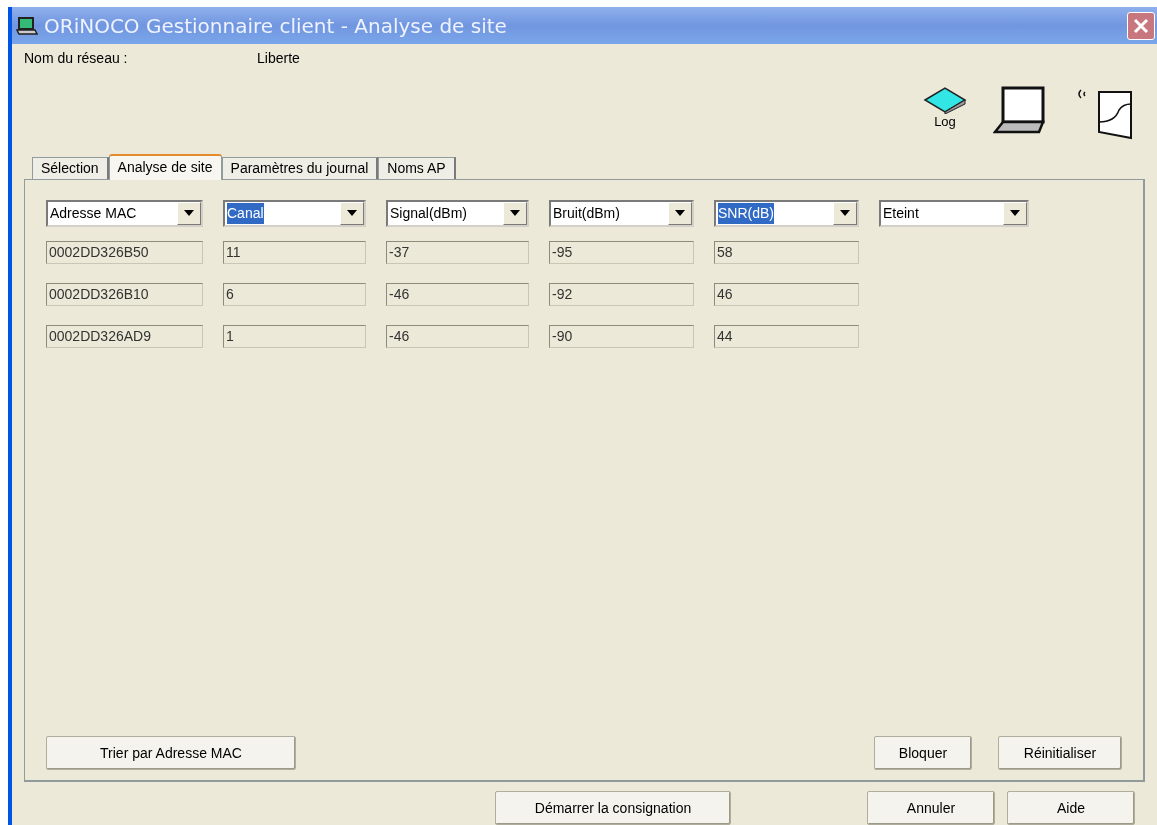 This screenshot has height=825, width=1157. What do you see at coordinates (93, 213) in the screenshot?
I see `dropdown-value: Adresse MAC` at bounding box center [93, 213].